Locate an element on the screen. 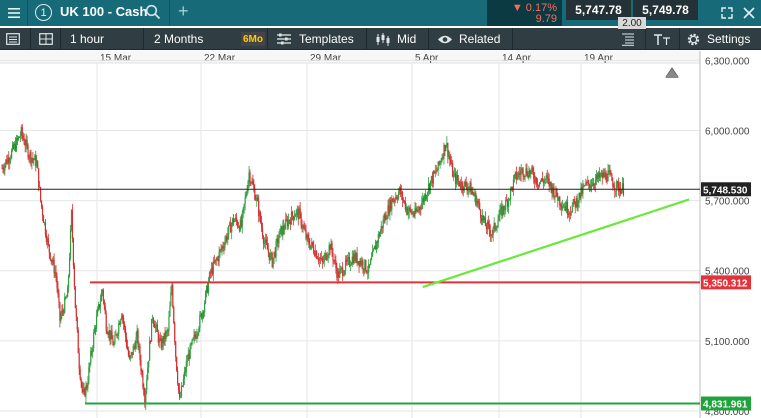  instrument-name: UK 100 - Cash is located at coordinates (103, 11).